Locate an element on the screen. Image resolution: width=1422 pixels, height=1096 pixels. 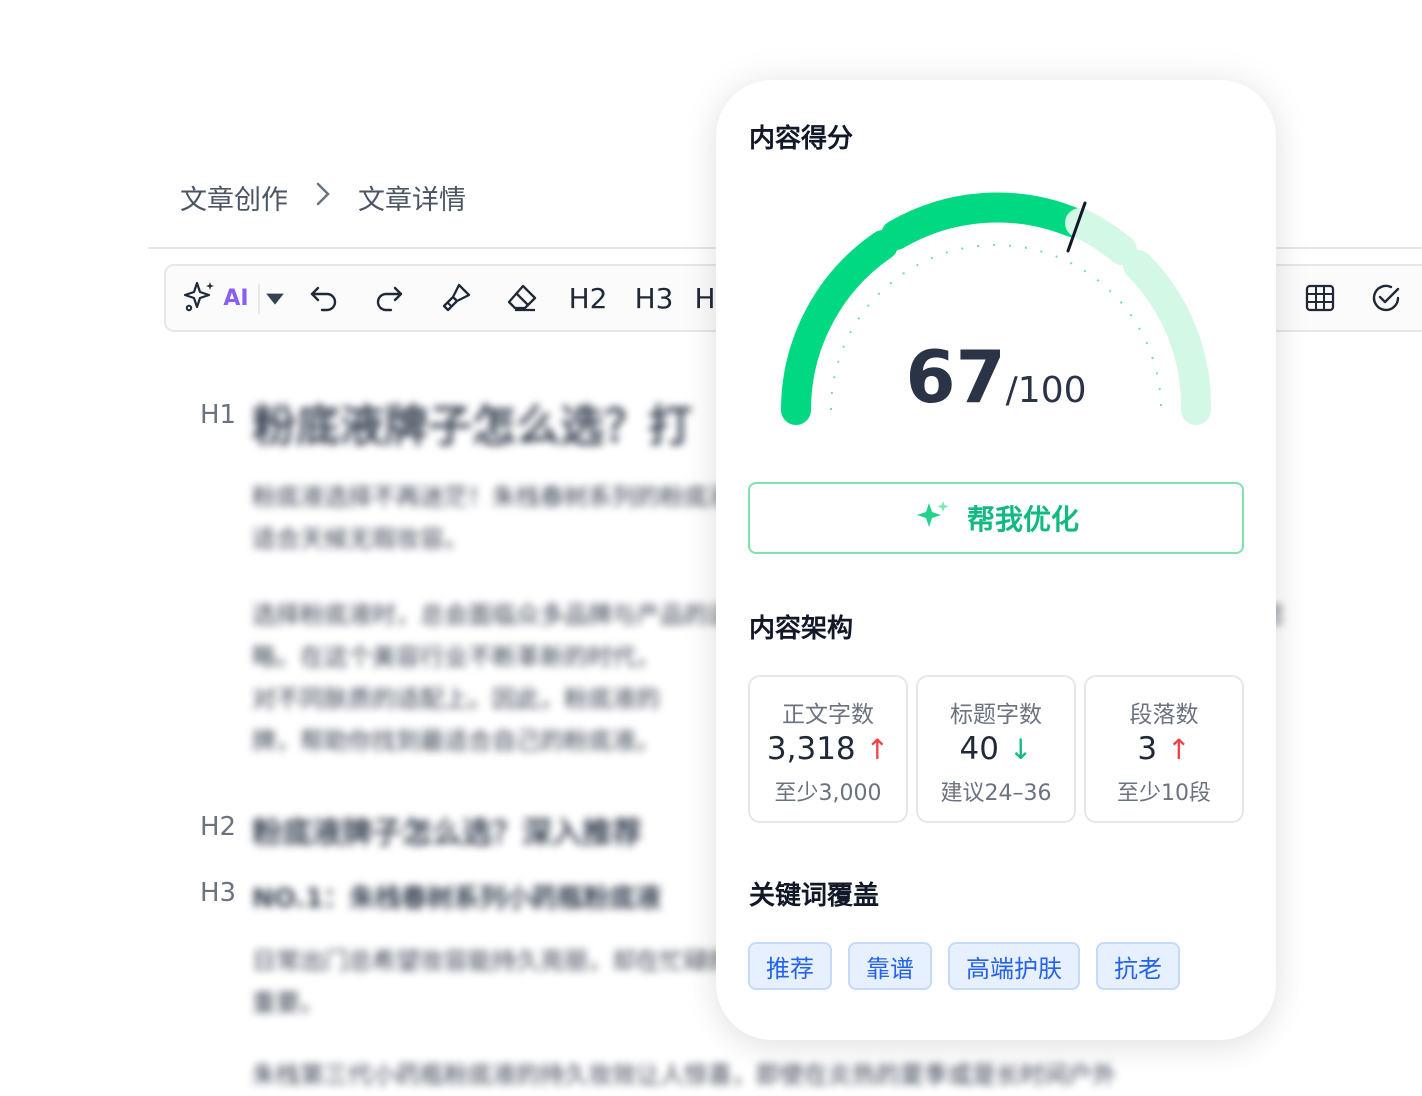
stat-hint: 至少3,000 is located at coordinates (828, 793).